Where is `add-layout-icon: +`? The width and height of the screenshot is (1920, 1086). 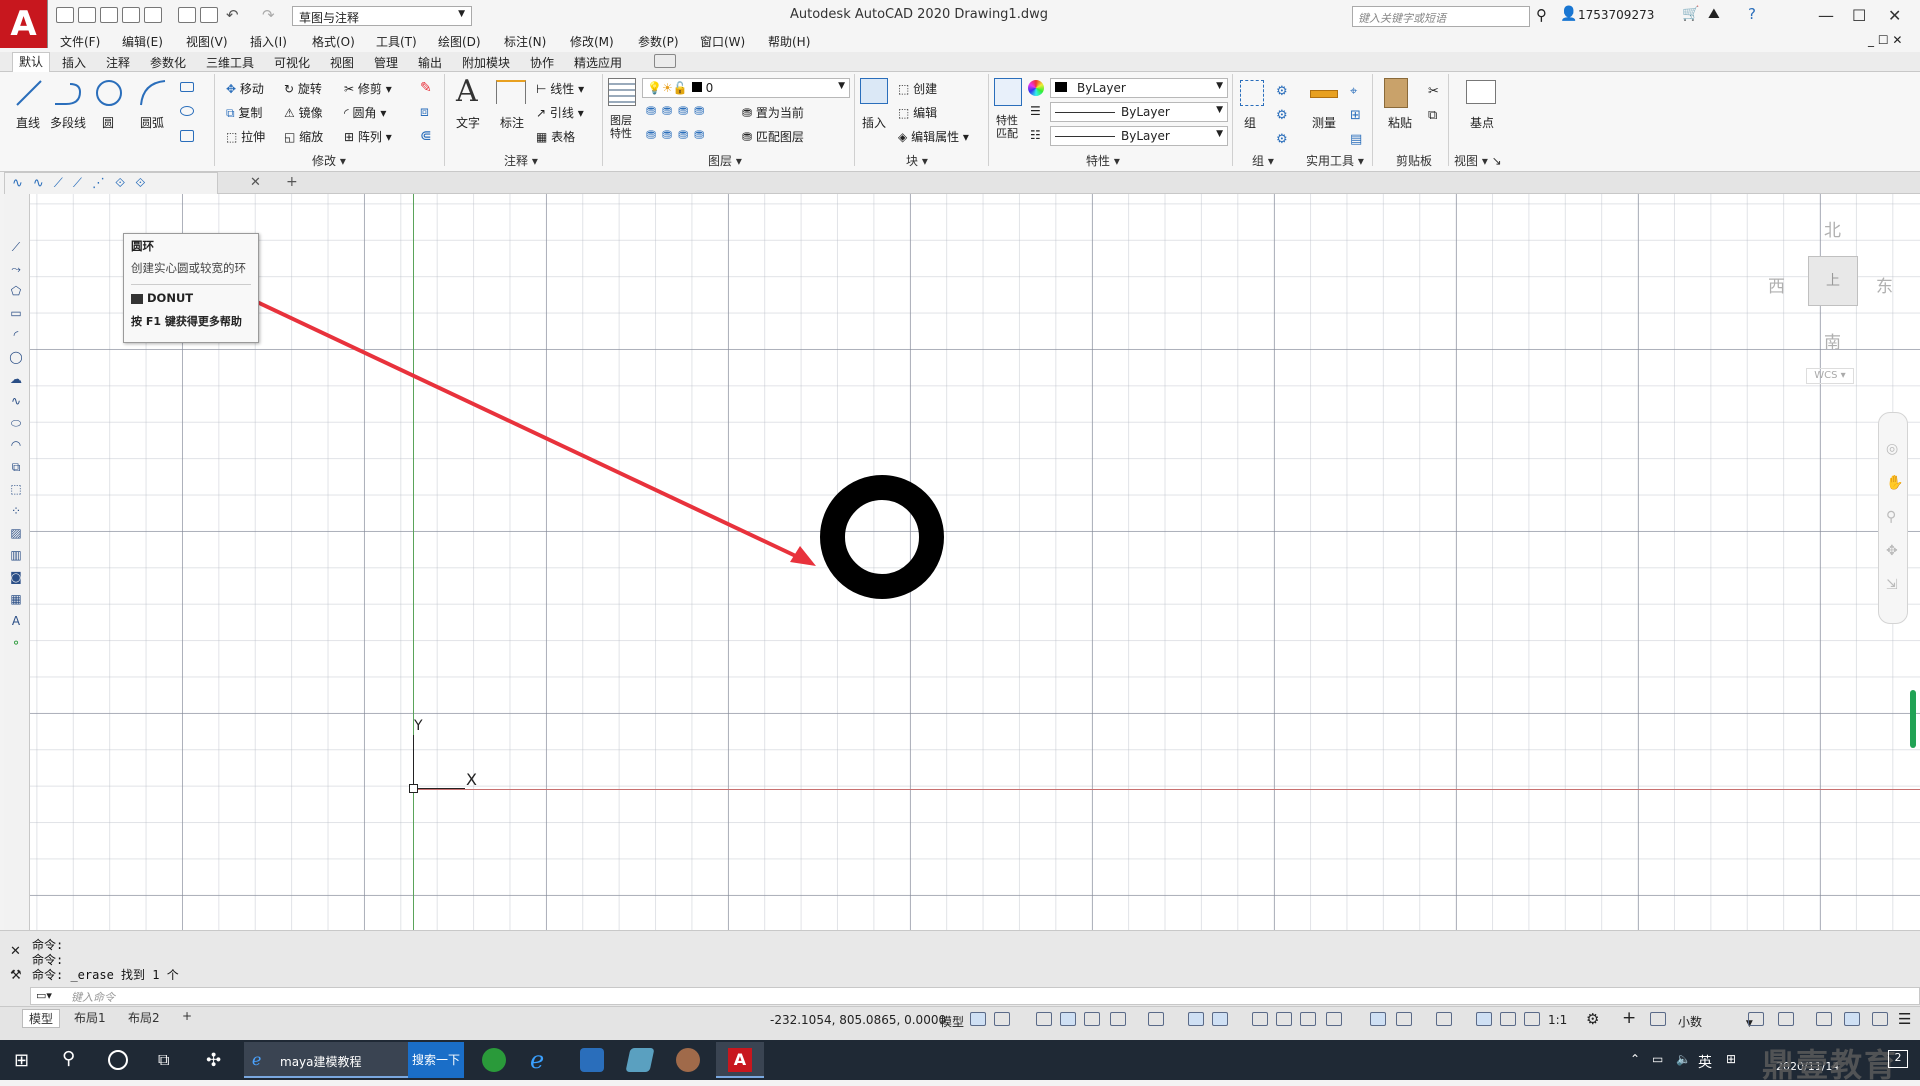
add-layout-icon: + is located at coordinates (187, 1016).